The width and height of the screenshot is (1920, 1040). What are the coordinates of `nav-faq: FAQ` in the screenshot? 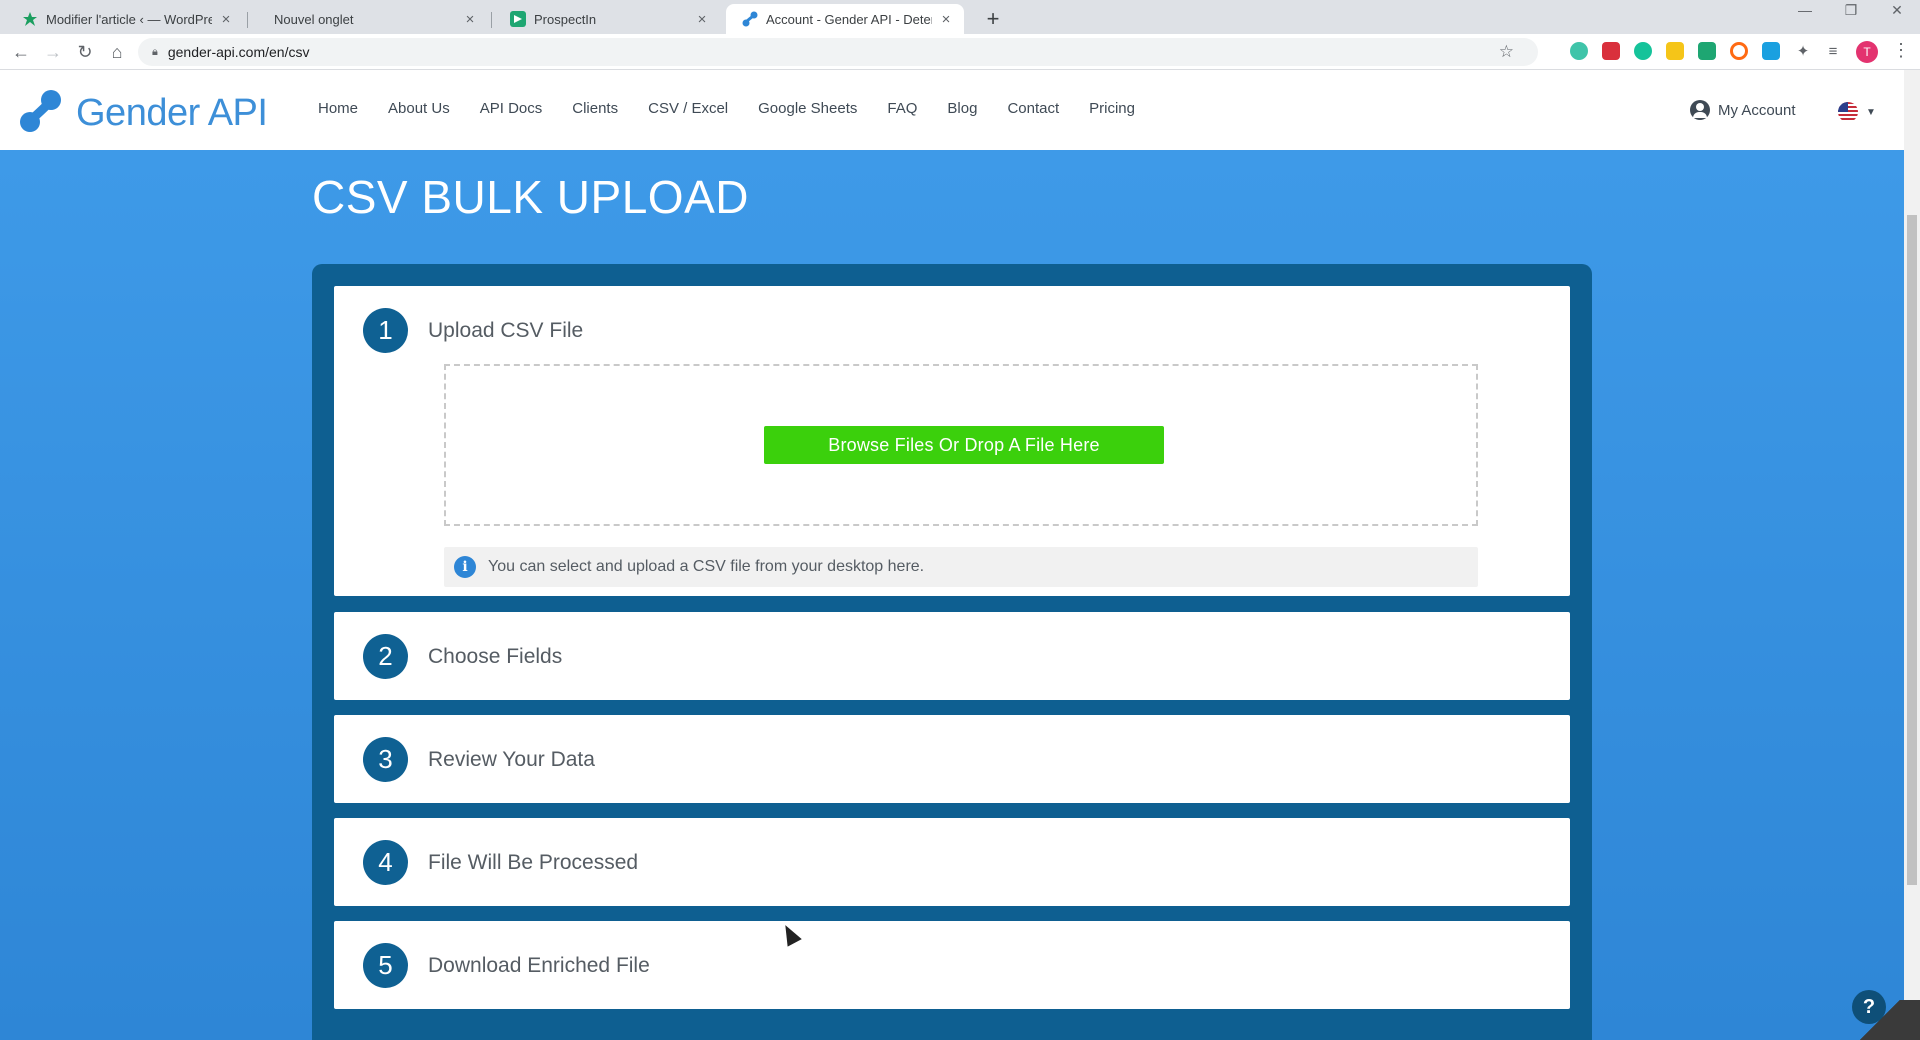 It's located at (902, 108).